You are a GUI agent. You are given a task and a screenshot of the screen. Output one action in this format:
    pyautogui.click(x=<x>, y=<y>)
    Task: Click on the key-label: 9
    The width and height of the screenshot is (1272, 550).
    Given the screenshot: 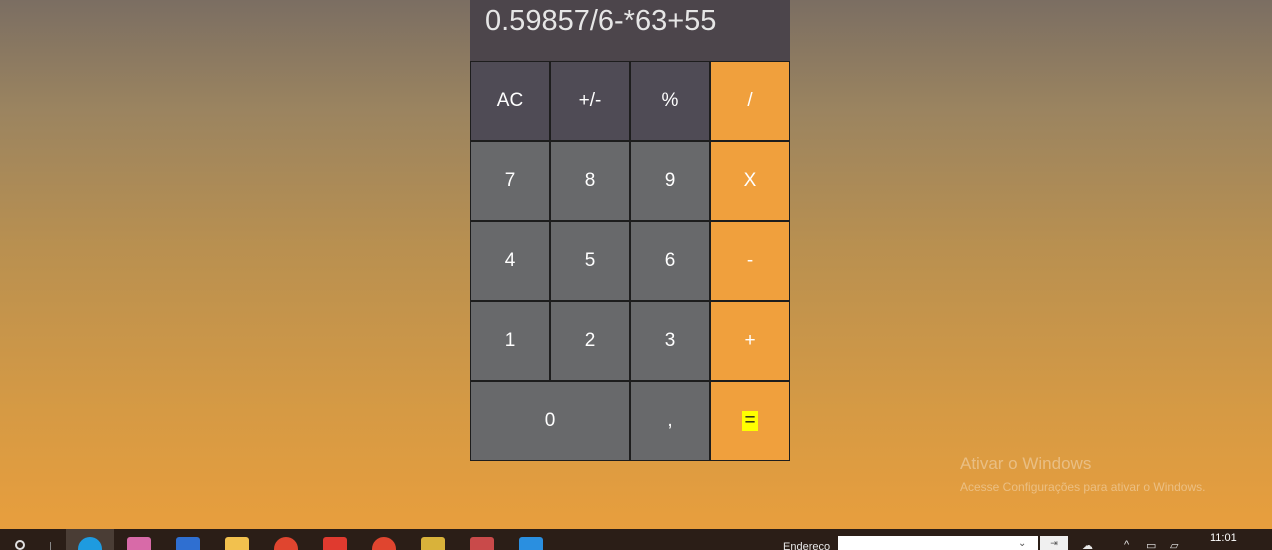 What is the action you would take?
    pyautogui.click(x=670, y=180)
    